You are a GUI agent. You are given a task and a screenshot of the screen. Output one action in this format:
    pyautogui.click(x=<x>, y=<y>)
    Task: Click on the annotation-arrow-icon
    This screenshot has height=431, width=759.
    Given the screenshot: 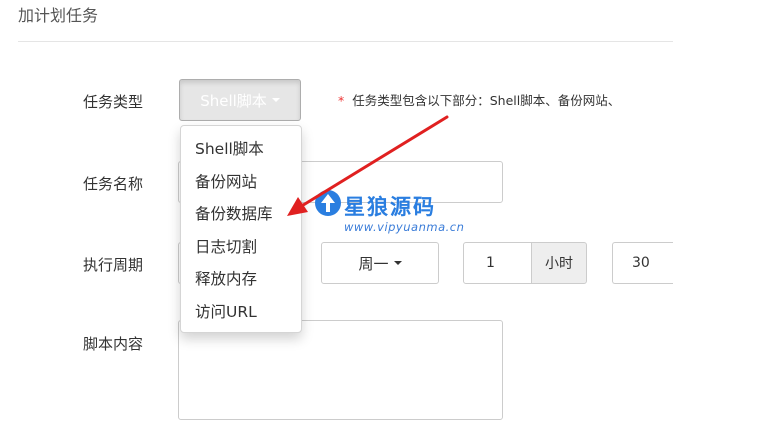 What is the action you would take?
    pyautogui.click(x=368, y=165)
    